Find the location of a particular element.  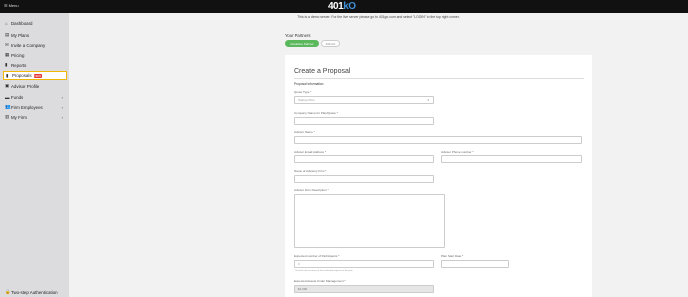

participants-value: 0 is located at coordinates (299, 264).